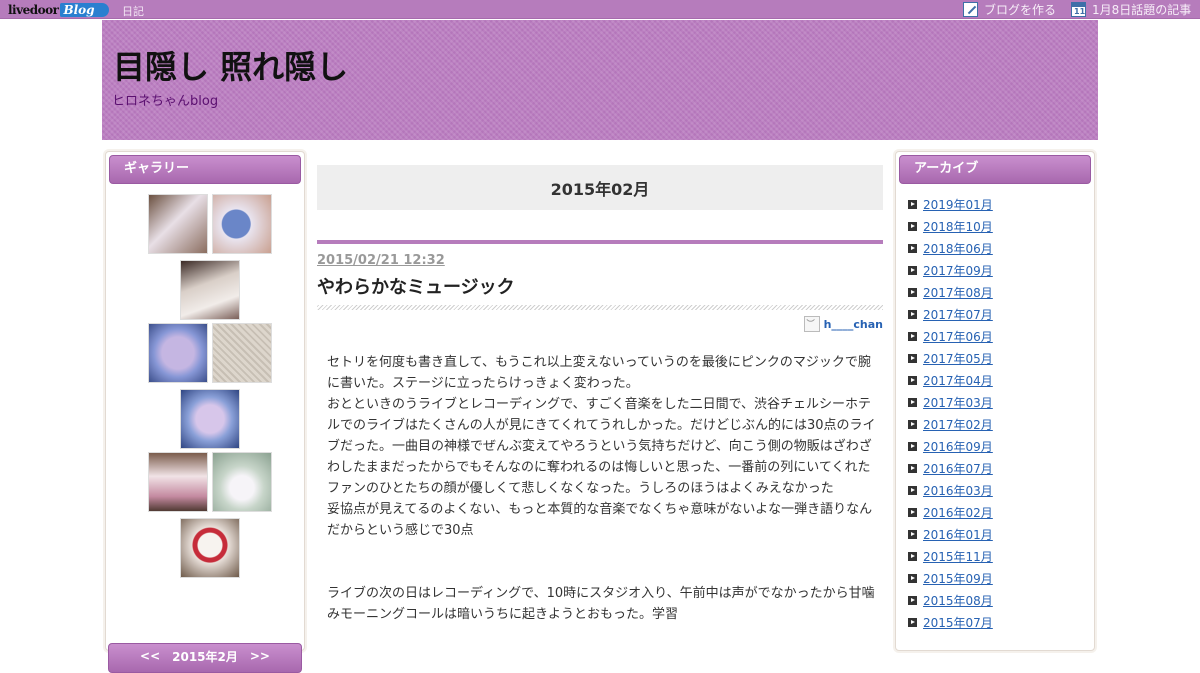 This screenshot has height=673, width=1200. Describe the element at coordinates (1001, 490) in the screenshot. I see `archive-item: 2016年03月` at that location.